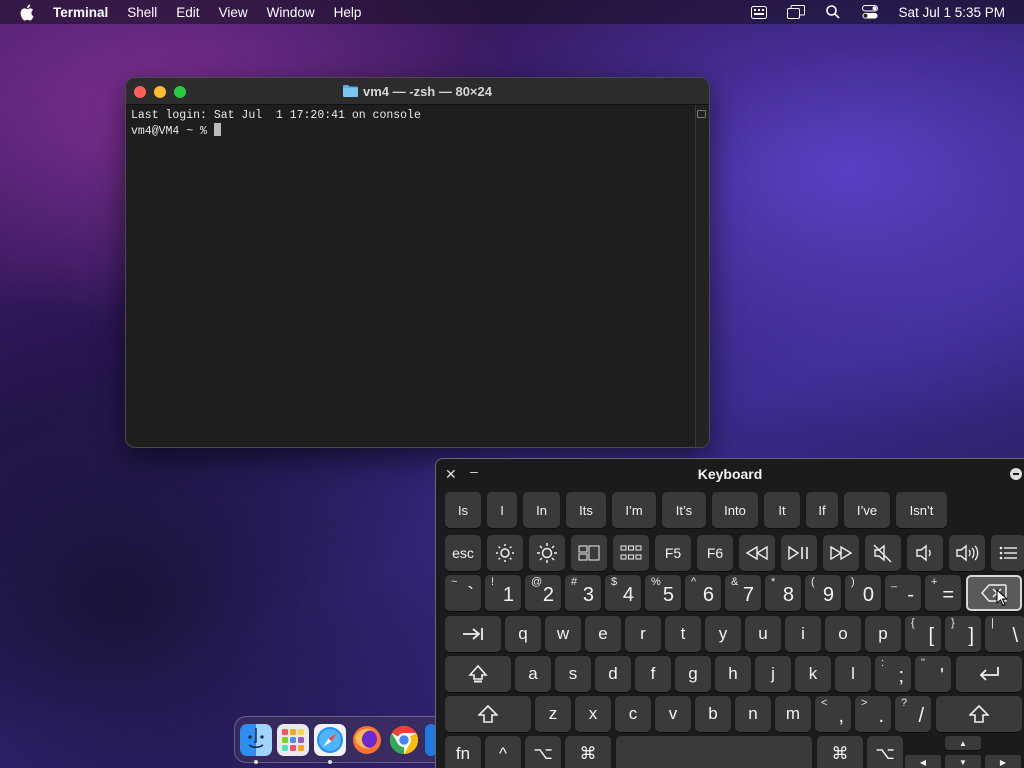  What do you see at coordinates (822, 510) in the screenshot?
I see `prediction-key: If` at bounding box center [822, 510].